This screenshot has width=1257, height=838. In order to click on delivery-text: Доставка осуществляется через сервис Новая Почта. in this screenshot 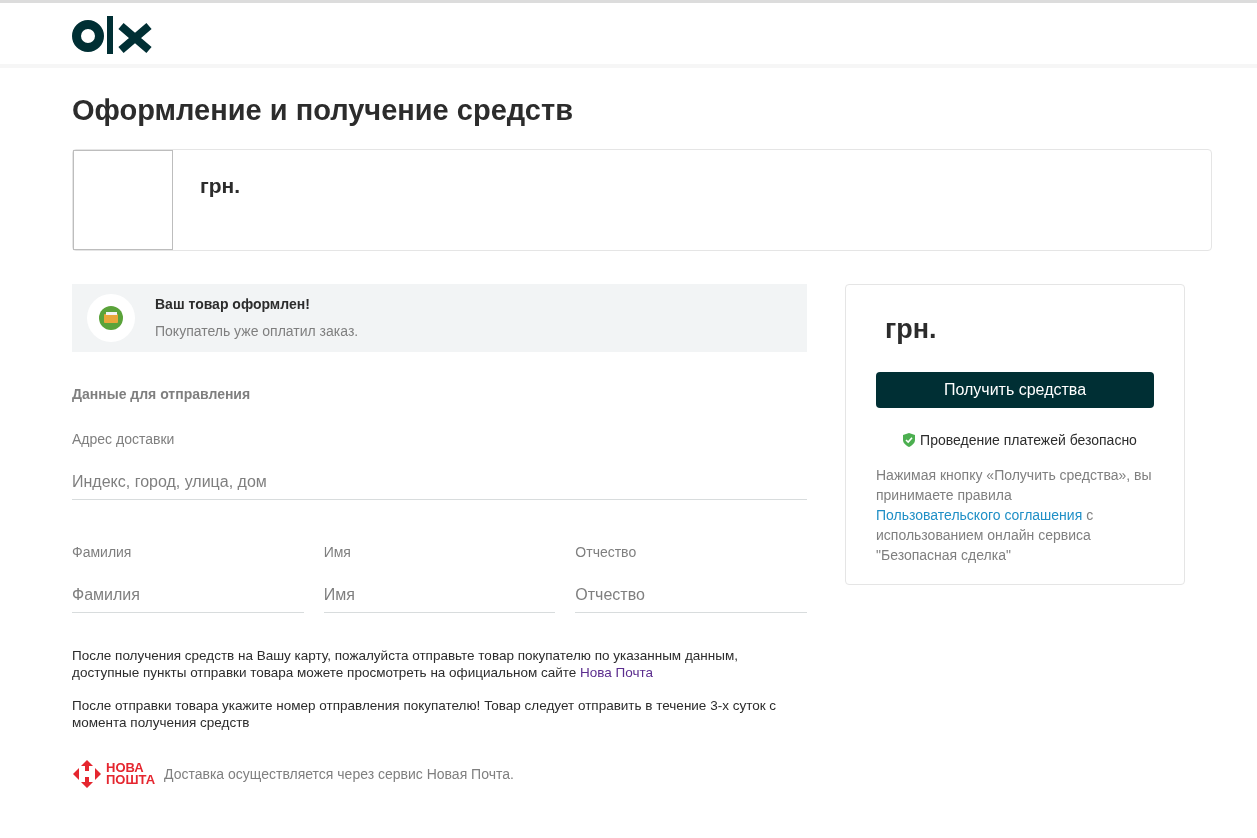, I will do `click(339, 774)`.